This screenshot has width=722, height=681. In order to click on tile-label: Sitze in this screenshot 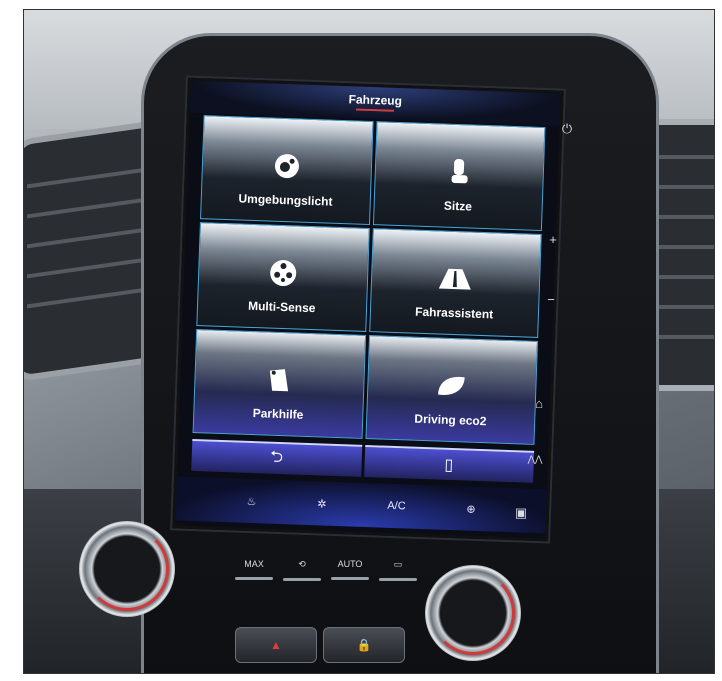, I will do `click(458, 206)`.